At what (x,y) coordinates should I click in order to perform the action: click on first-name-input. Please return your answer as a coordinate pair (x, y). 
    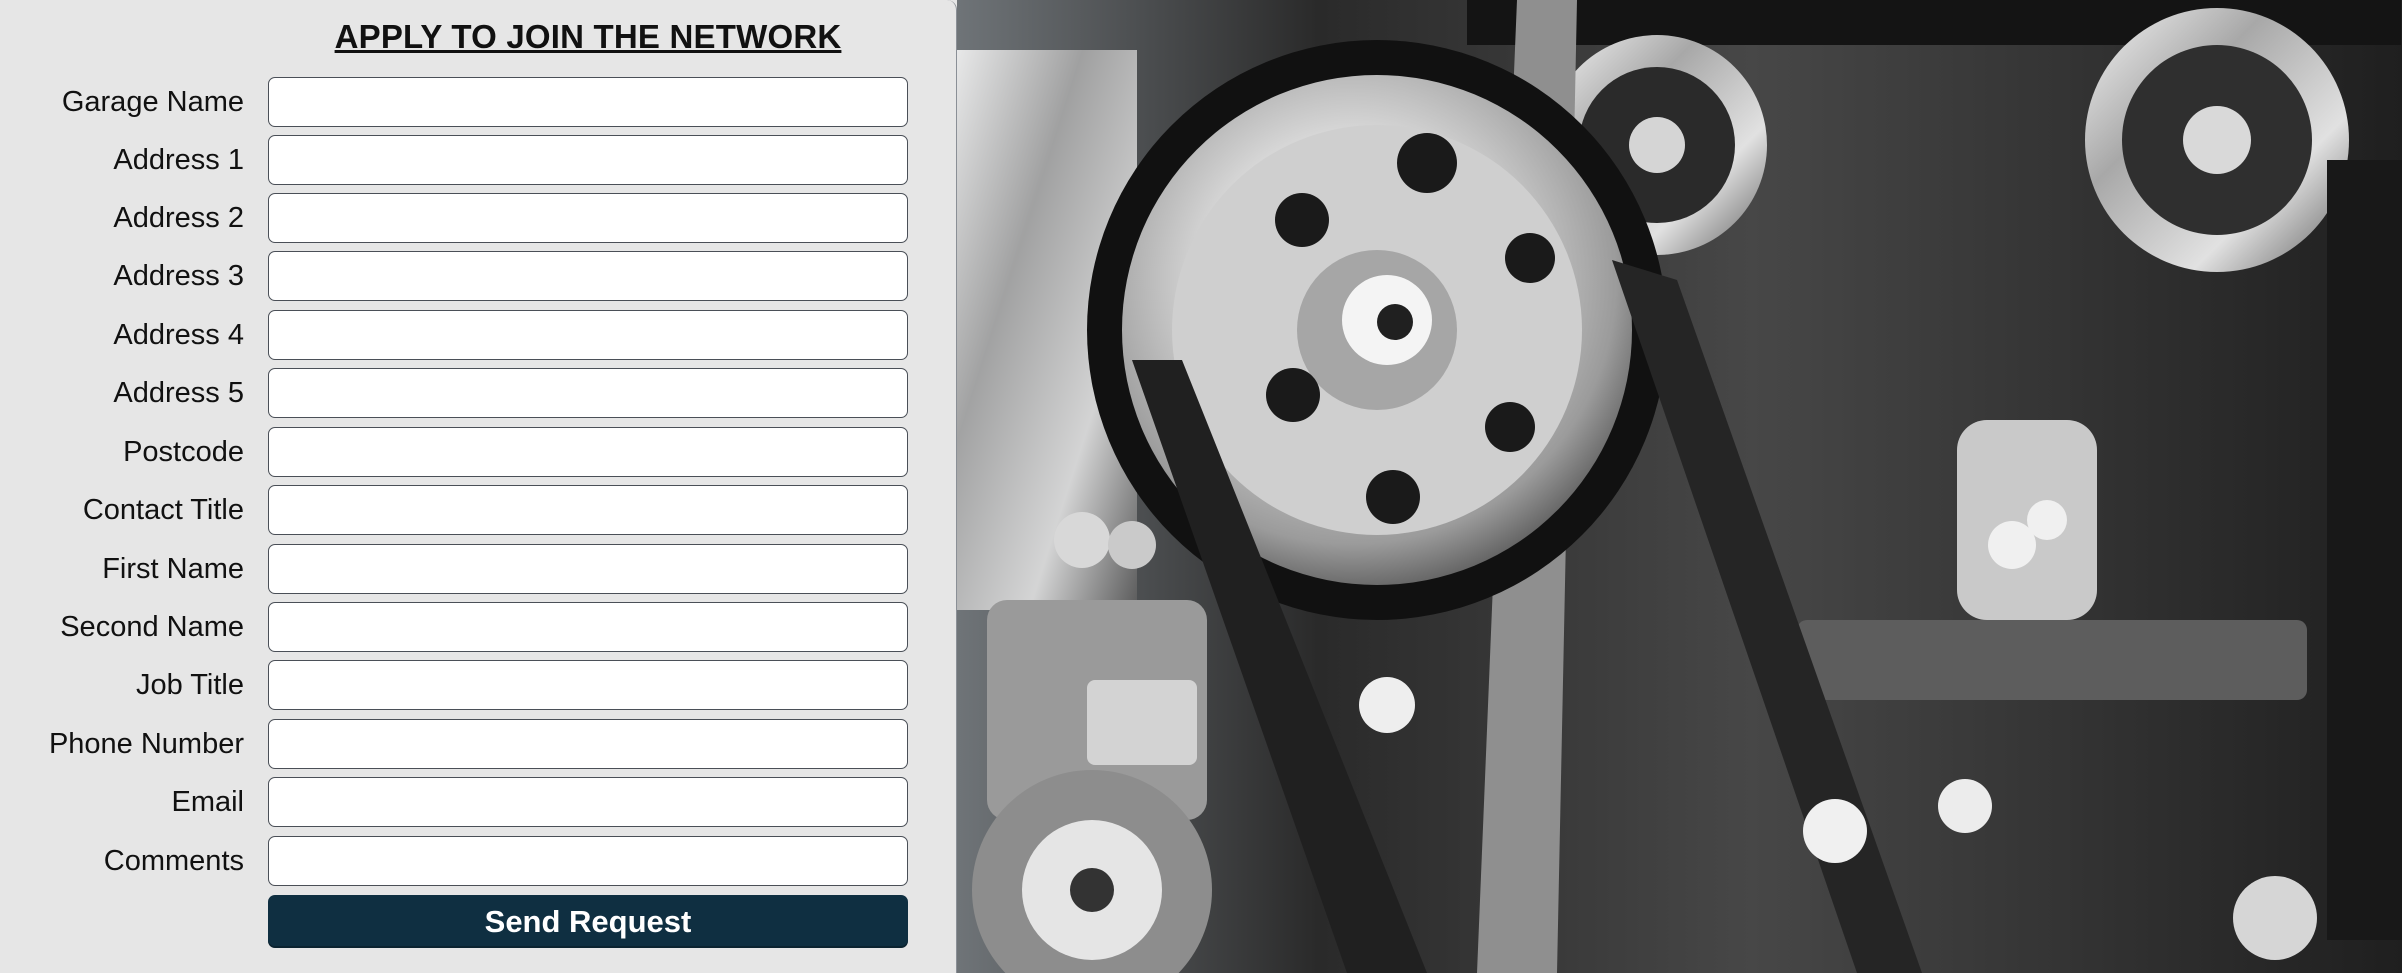
    Looking at the image, I should click on (588, 569).